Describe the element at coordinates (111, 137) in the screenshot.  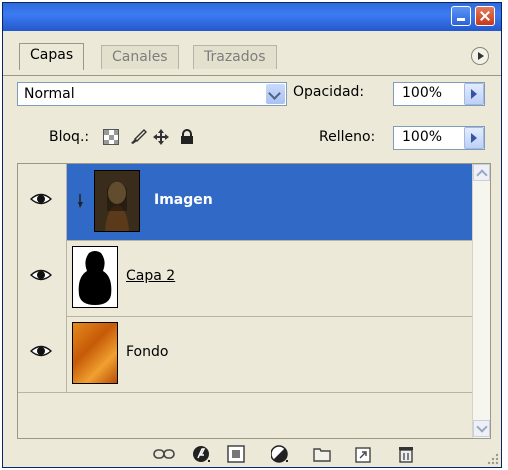
I see `lock-transparency-icon` at that location.